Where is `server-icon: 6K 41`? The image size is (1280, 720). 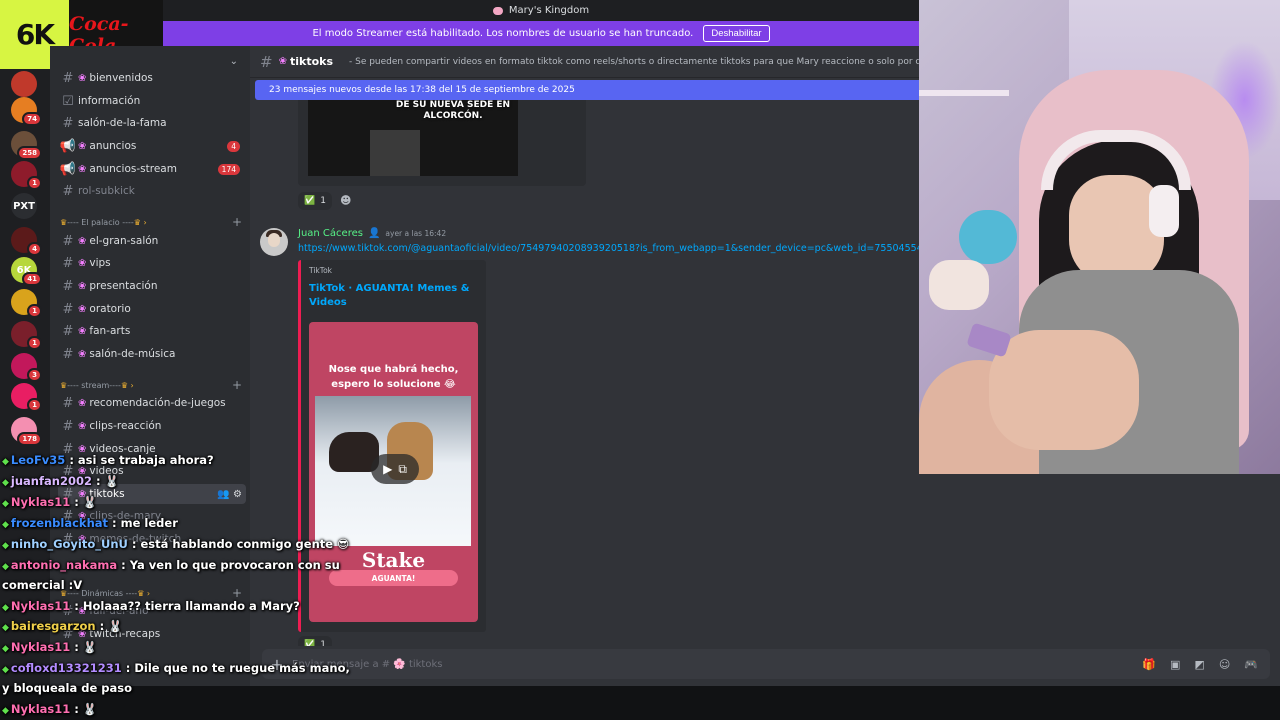 server-icon: 6K 41 is located at coordinates (26, 271).